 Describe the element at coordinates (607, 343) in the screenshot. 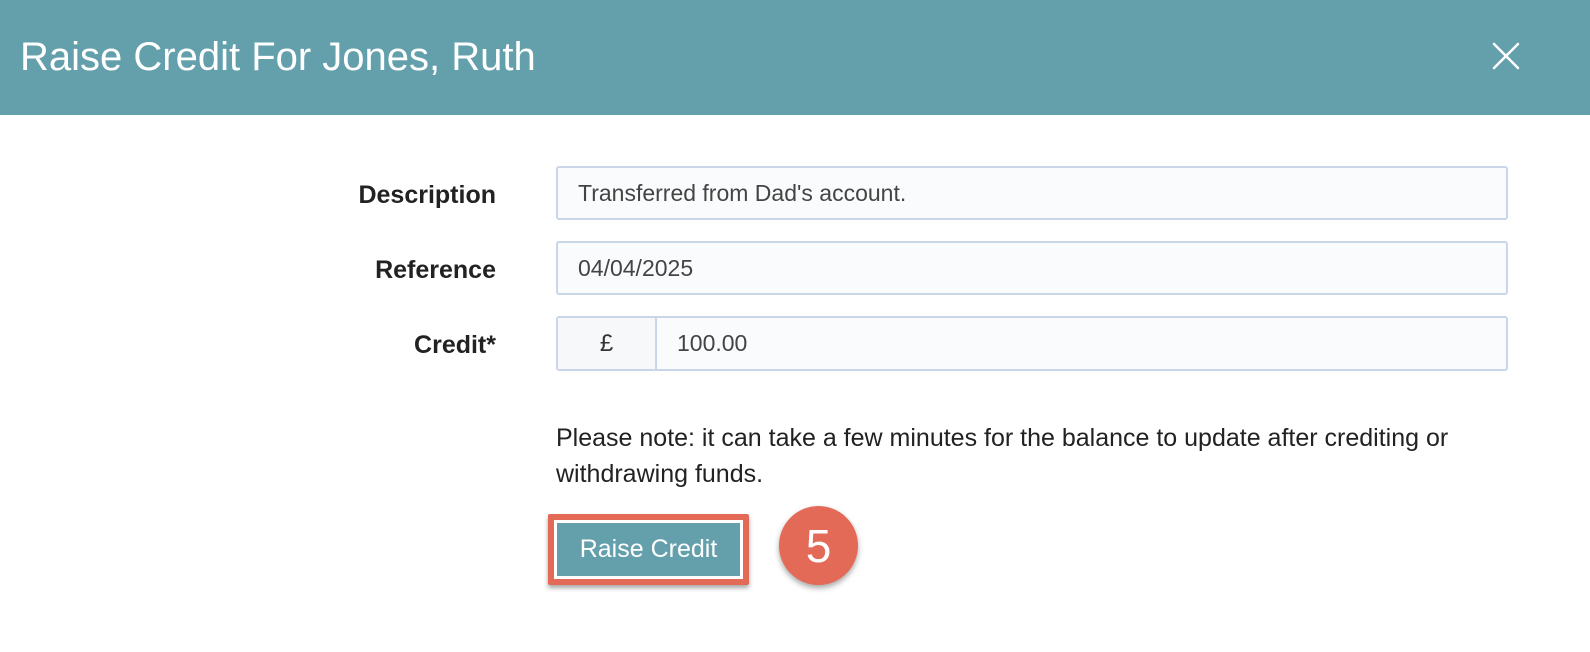

I see `currency-symbol: £` at that location.